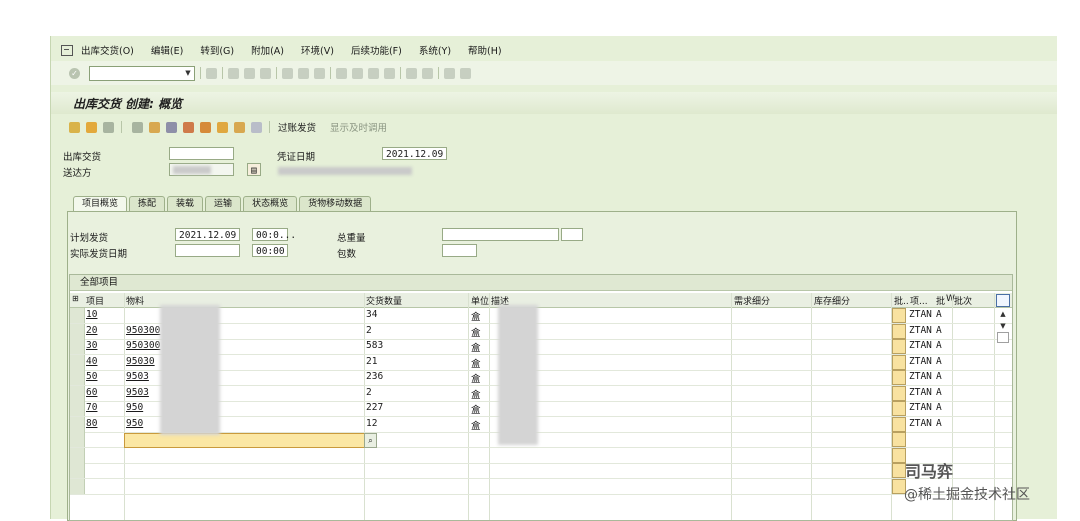  I want to click on exit-icon, so click(249, 73).